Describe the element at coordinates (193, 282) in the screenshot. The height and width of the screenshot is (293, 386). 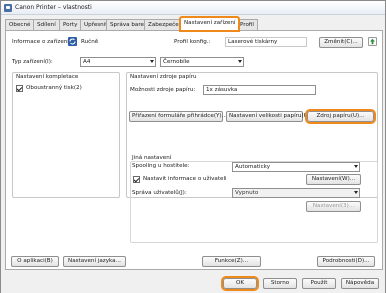
I see `dialog-button-bar: OK Storno Použít Nápověda` at that location.